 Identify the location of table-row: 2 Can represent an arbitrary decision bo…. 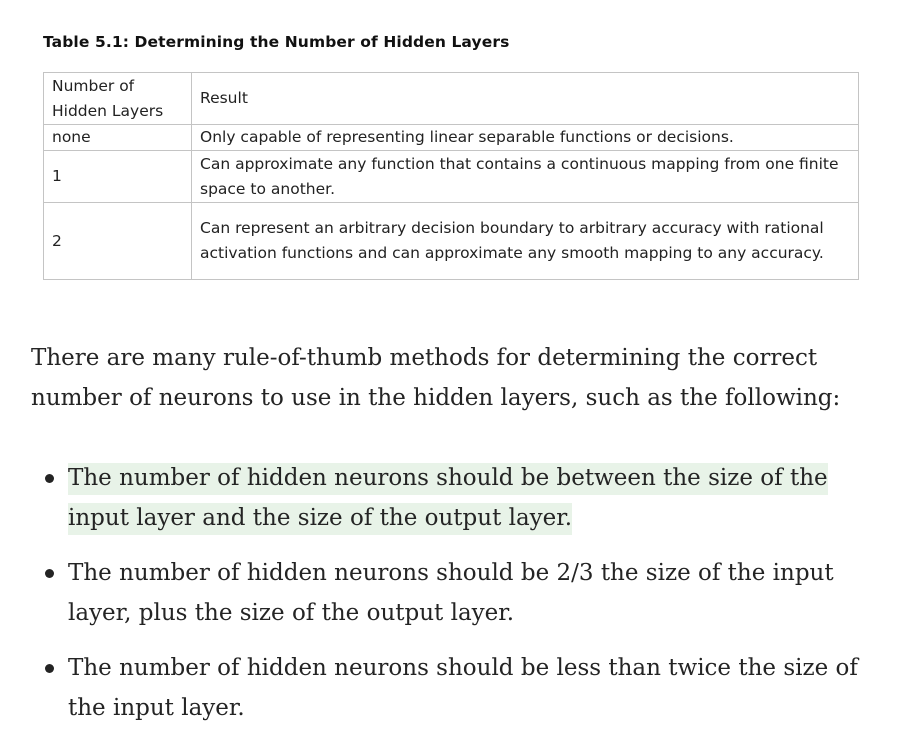
(451, 241).